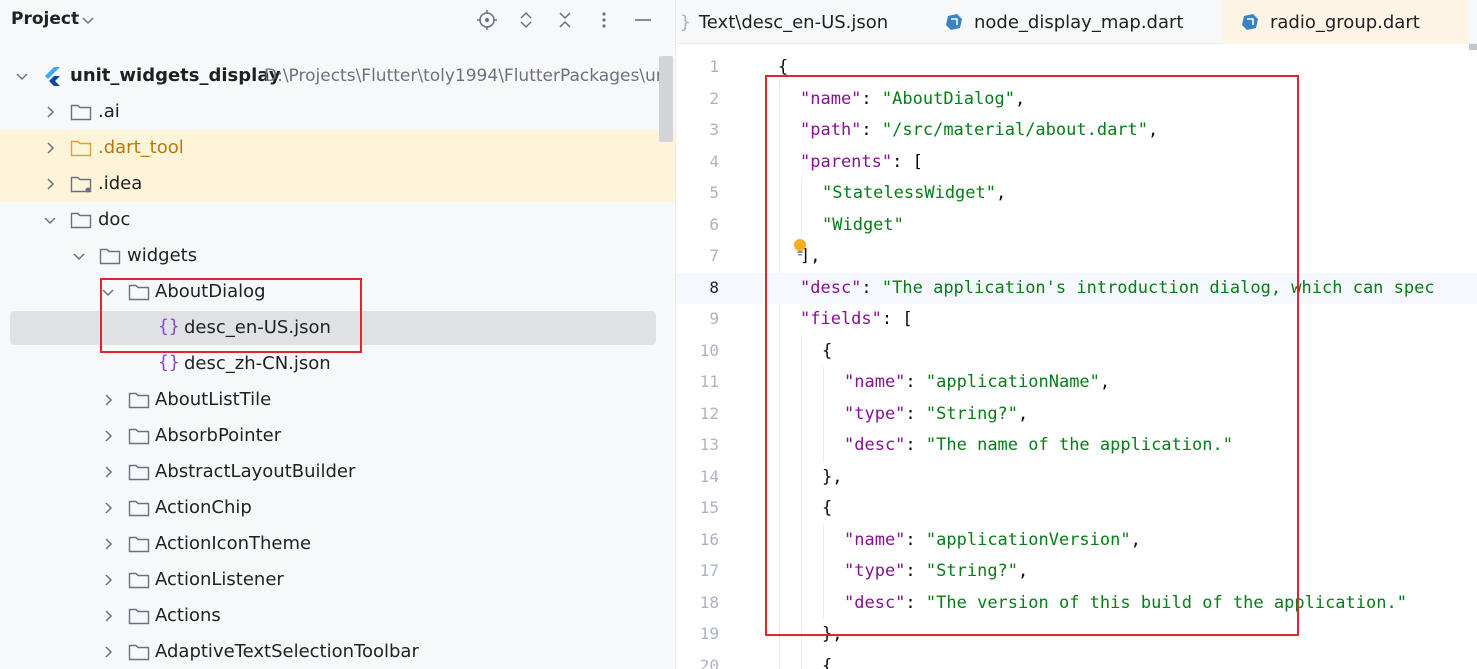 The width and height of the screenshot is (1477, 669). Describe the element at coordinates (992, 539) in the screenshot. I see `code-text: "name": "applicationVersion",` at that location.